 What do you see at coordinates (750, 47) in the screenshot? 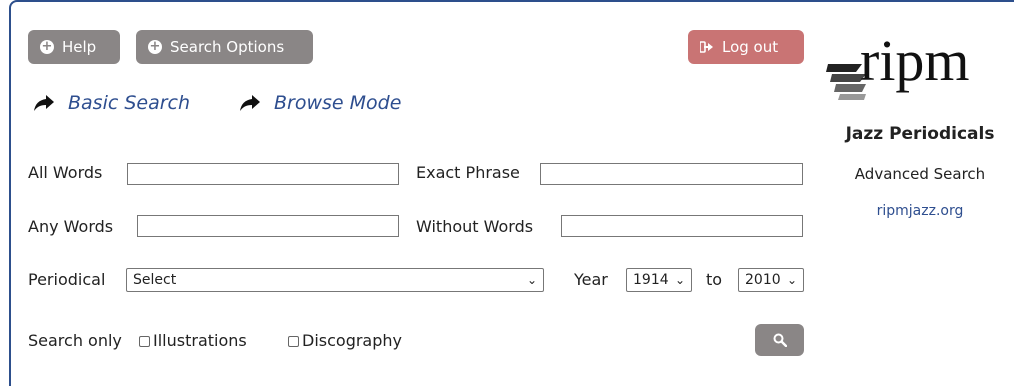
I see `logout-label: Log out` at bounding box center [750, 47].